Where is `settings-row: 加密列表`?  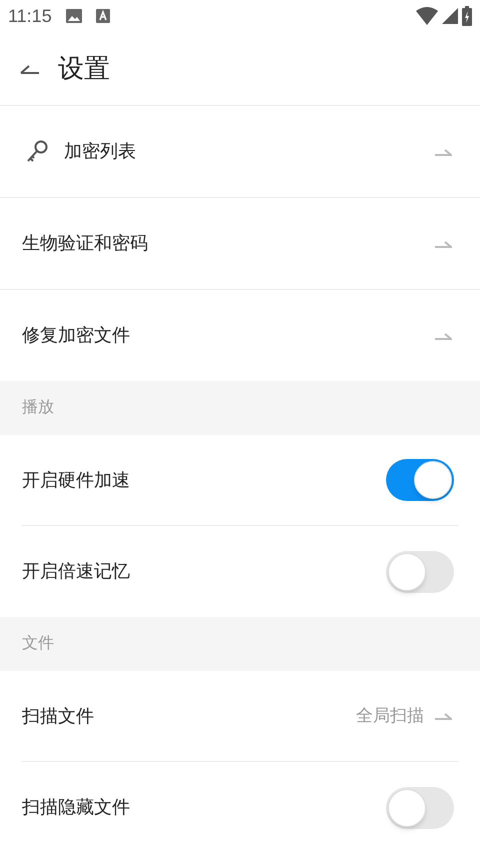 settings-row: 加密列表 is located at coordinates (240, 152).